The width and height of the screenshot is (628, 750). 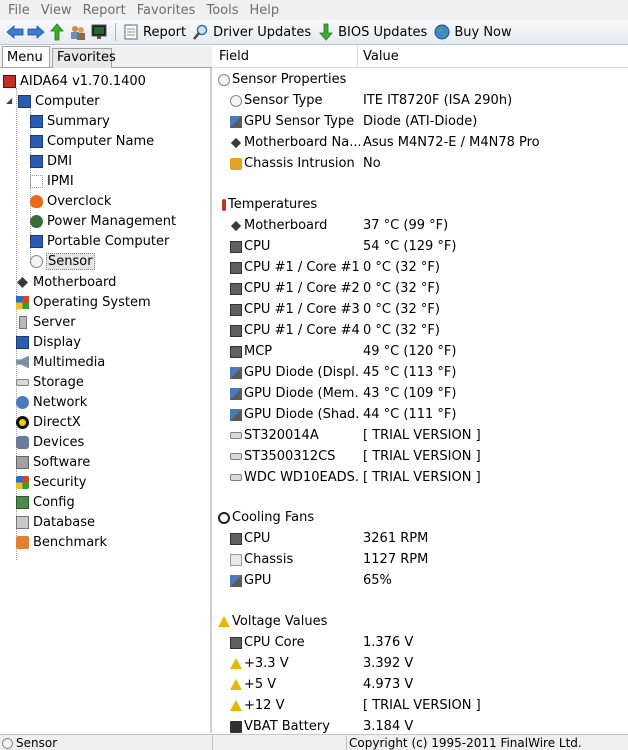 I want to click on list-item: VBAT Battery 3.184 V, so click(x=421, y=724).